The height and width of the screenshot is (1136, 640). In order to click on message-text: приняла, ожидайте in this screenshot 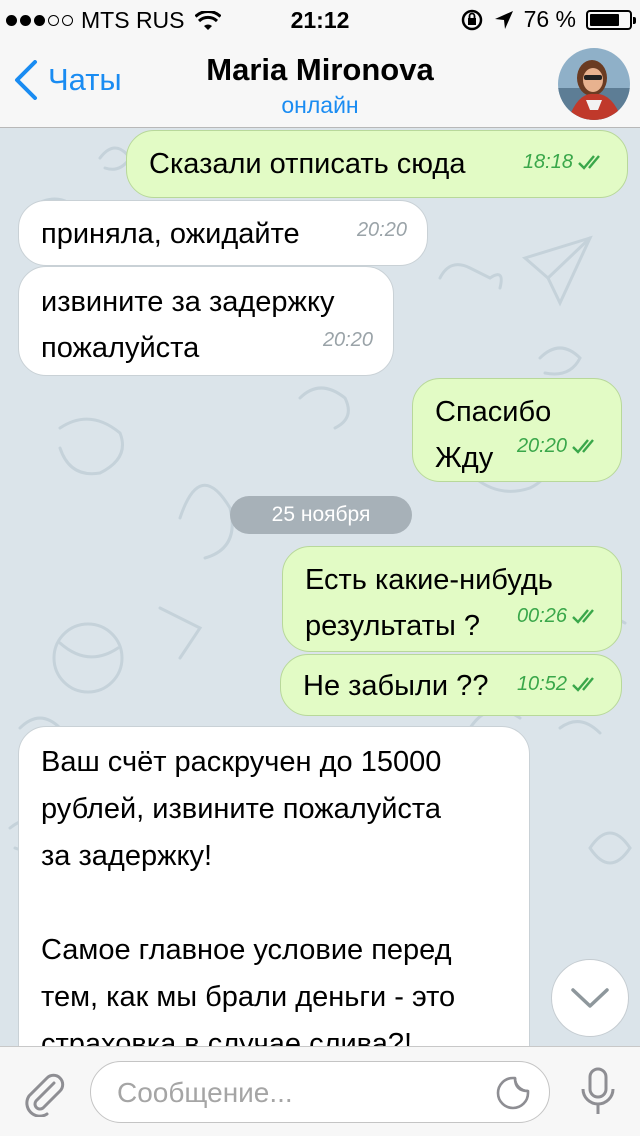, I will do `click(170, 234)`.